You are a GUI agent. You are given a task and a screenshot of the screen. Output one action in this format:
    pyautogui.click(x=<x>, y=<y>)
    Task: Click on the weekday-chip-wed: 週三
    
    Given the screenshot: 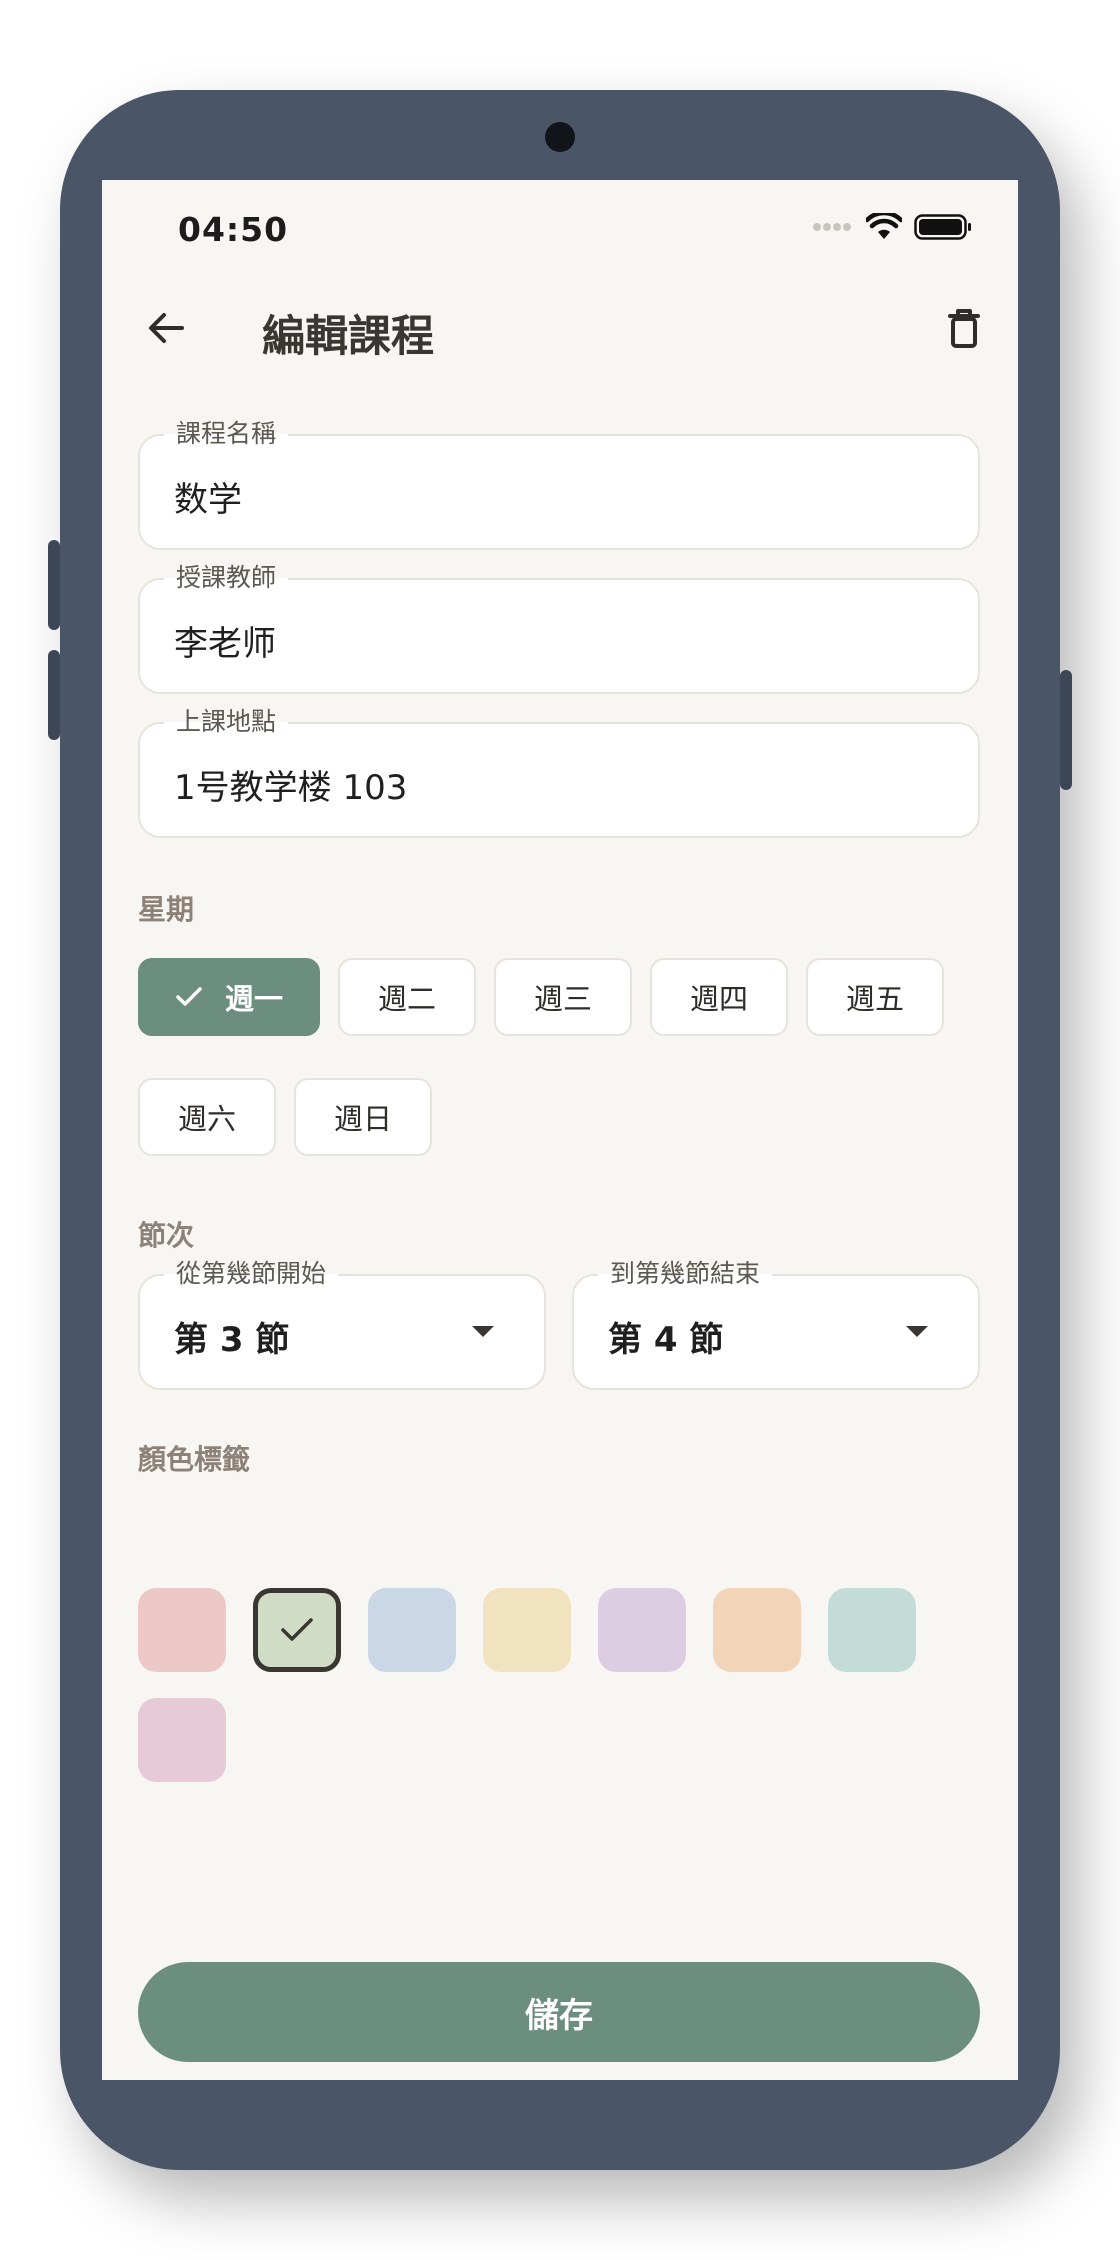 What is the action you would take?
    pyautogui.click(x=563, y=997)
    